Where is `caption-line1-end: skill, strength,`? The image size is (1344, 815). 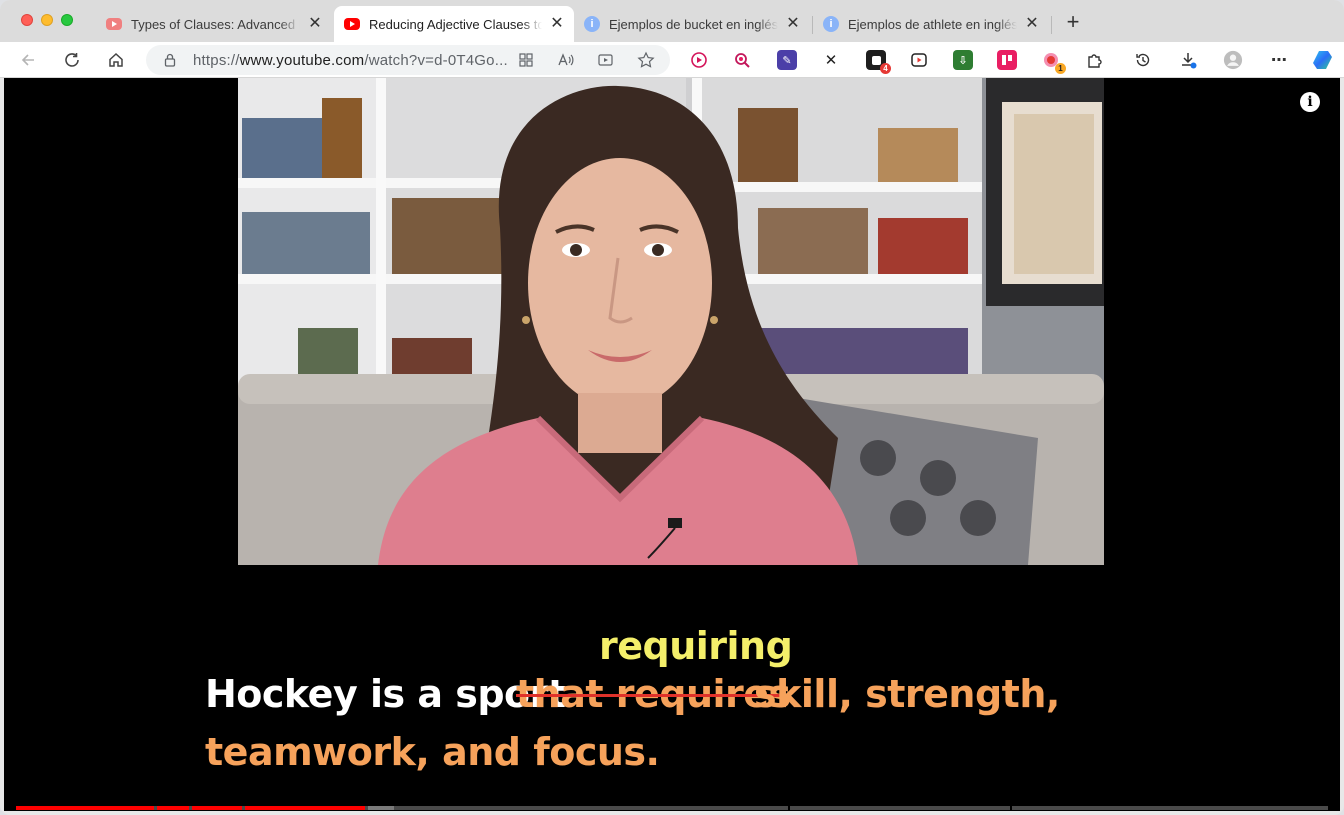 caption-line1-end: skill, strength, is located at coordinates (907, 694).